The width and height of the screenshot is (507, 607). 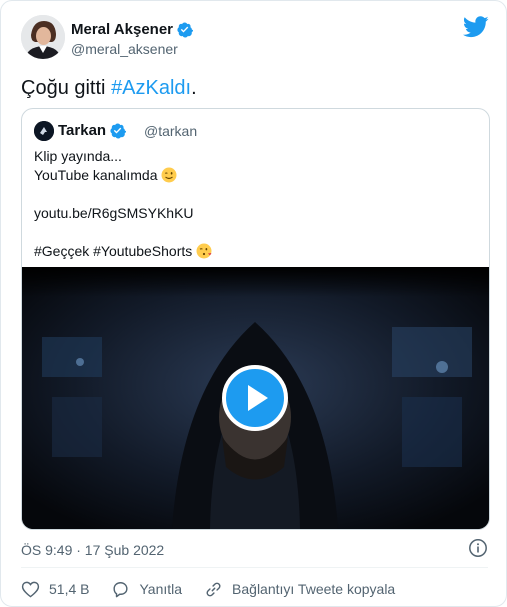 What do you see at coordinates (44, 131) in the screenshot?
I see `quoted-author-avatar` at bounding box center [44, 131].